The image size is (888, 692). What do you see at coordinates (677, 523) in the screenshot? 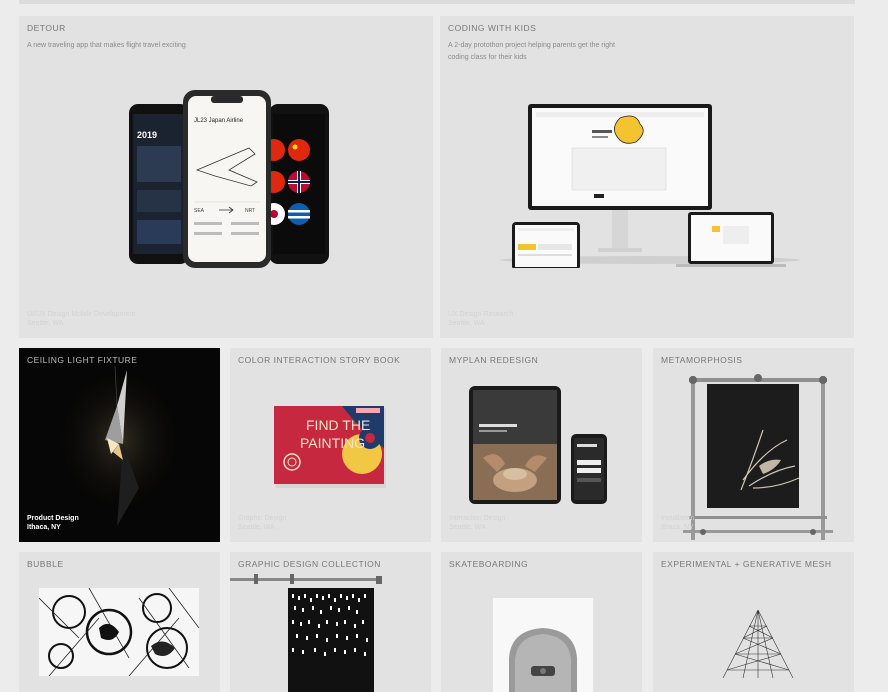
I see `project-meta: Installation Ithaca, NY` at bounding box center [677, 523].